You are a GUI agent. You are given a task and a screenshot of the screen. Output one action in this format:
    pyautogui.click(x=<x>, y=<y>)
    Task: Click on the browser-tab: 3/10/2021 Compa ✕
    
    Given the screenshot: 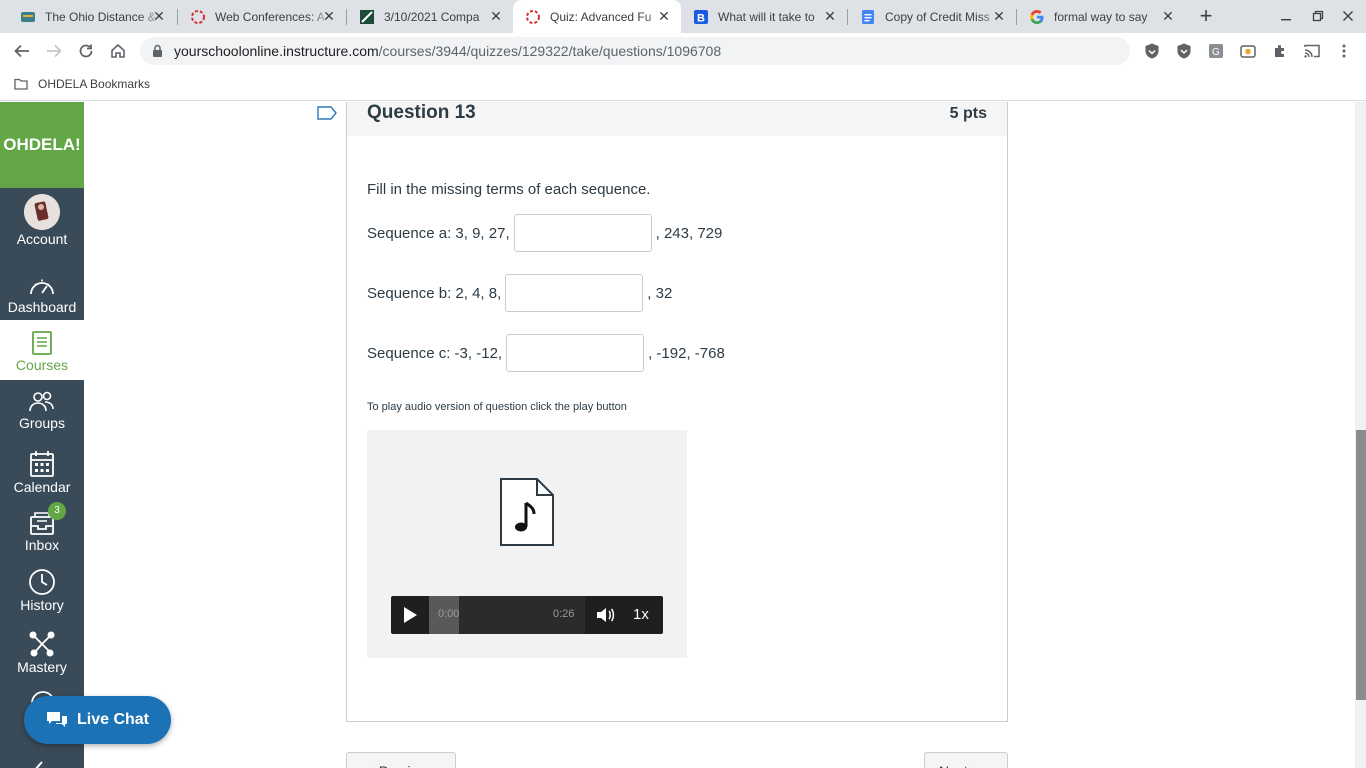 What is the action you would take?
    pyautogui.click(x=430, y=16)
    